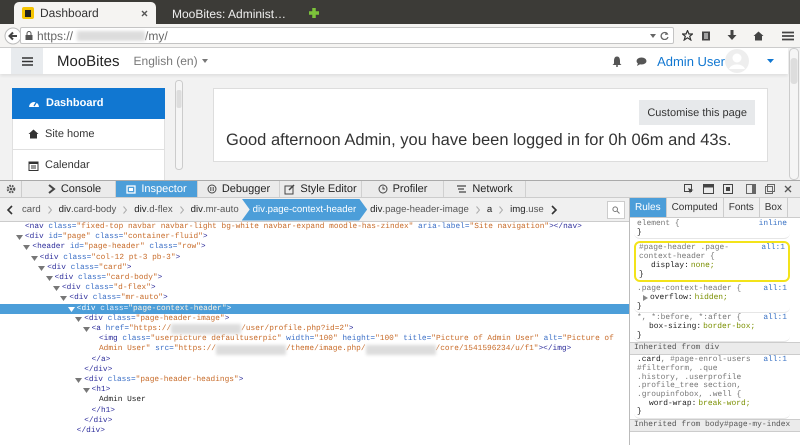 The height and width of the screenshot is (445, 800). Describe the element at coordinates (88, 103) in the screenshot. I see `sidebar-item: Dashboard` at that location.